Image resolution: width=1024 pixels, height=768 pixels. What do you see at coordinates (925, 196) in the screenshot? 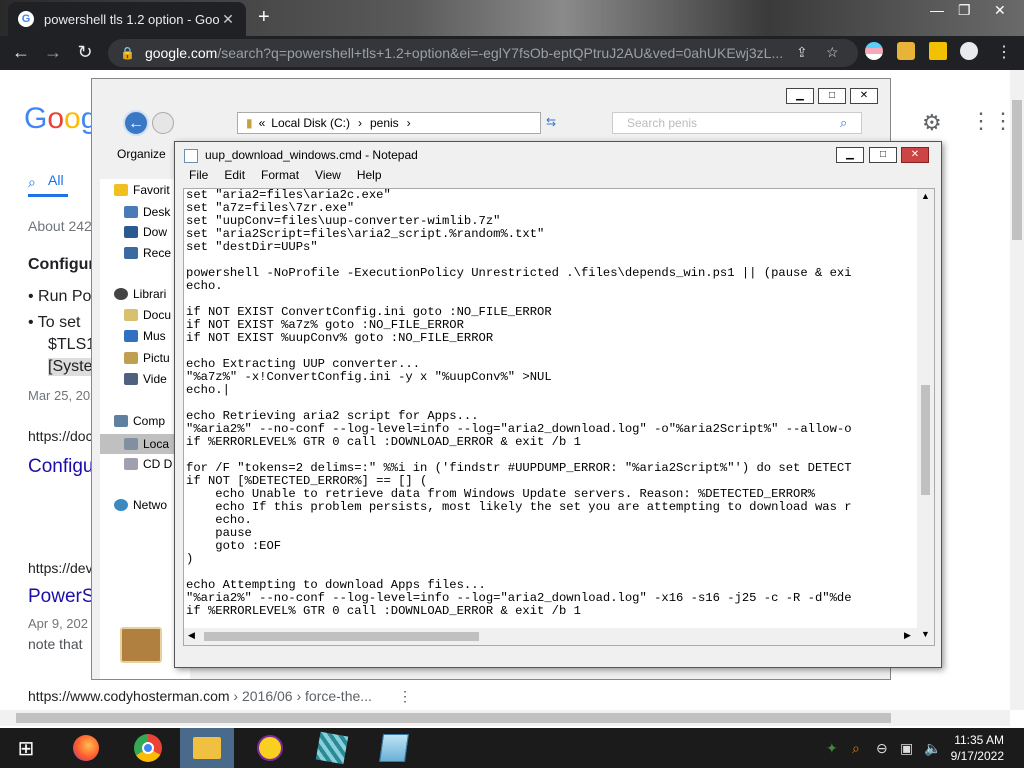
I see `scroll-up-icon: ▲` at bounding box center [925, 196].